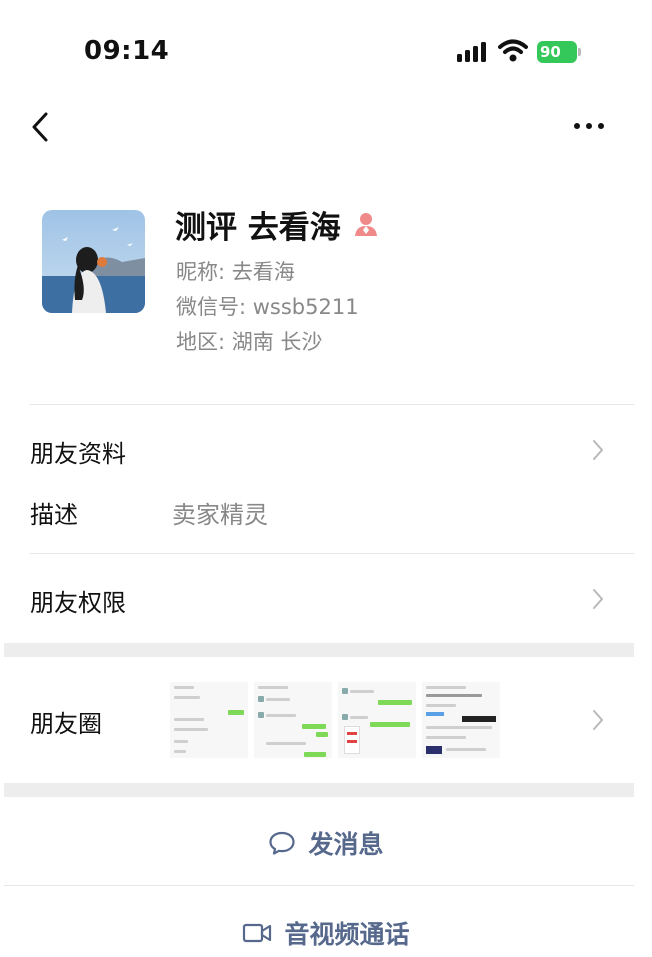  Describe the element at coordinates (40, 127) in the screenshot. I see `back-icon` at that location.